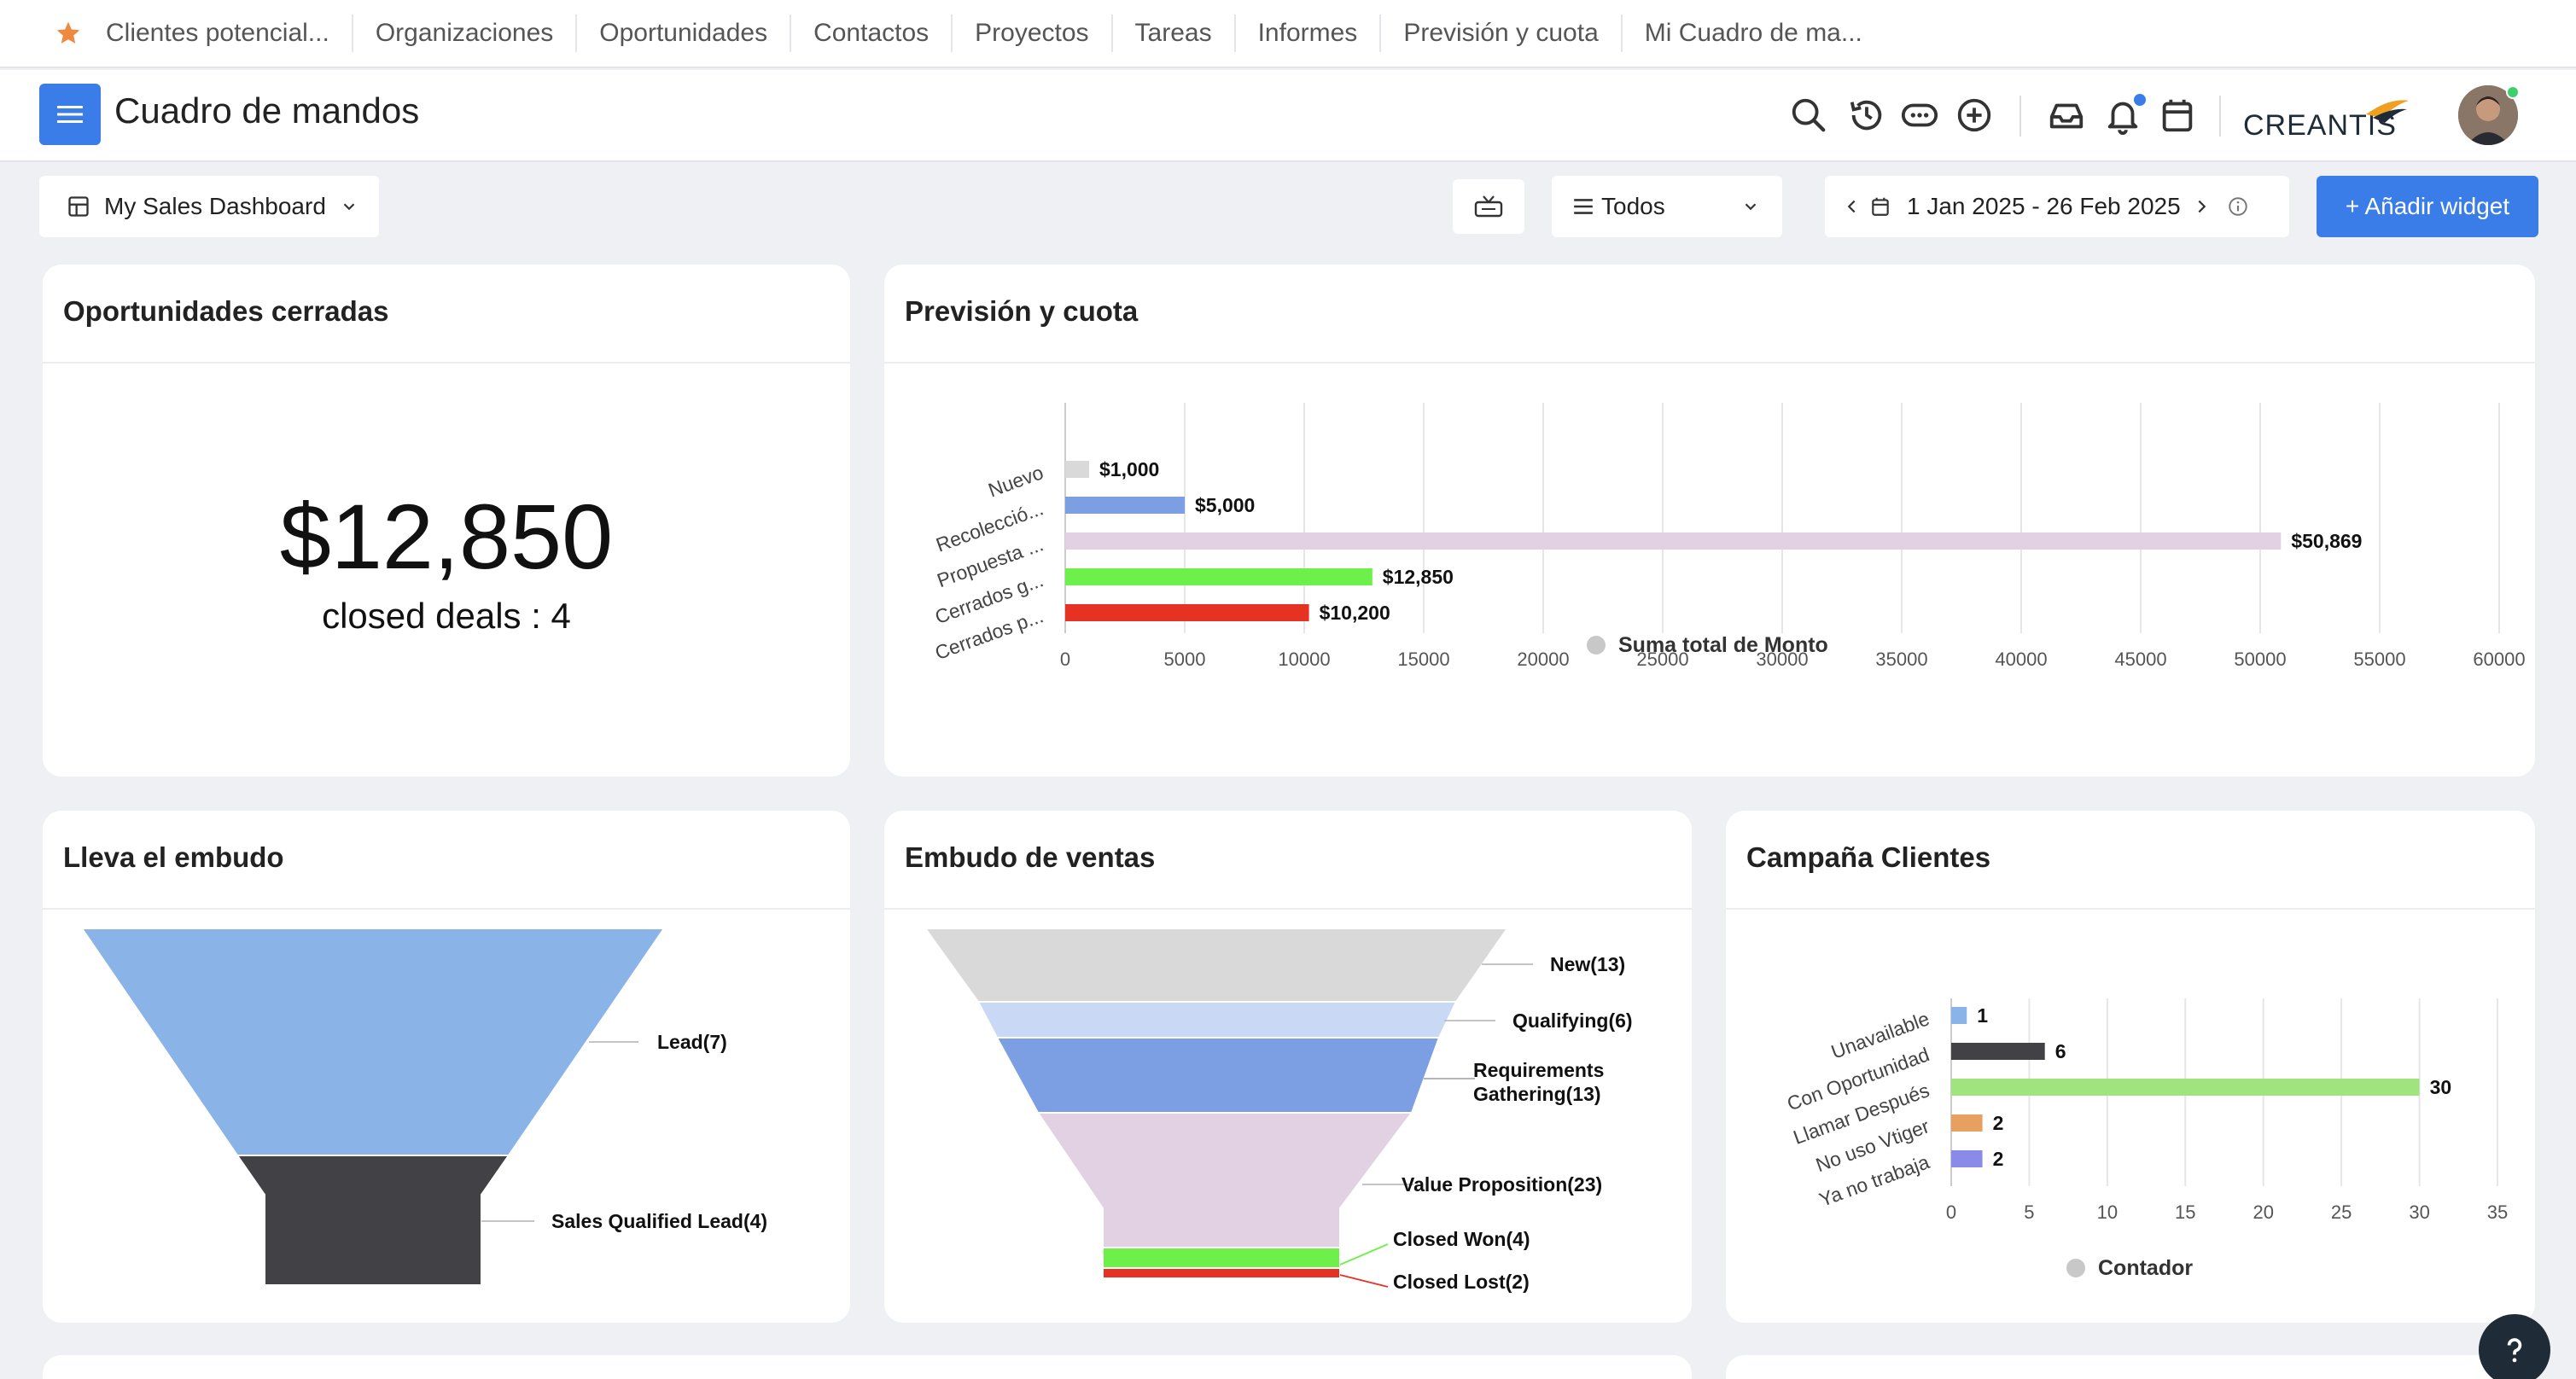  I want to click on page-header: Cuadro de mandos CREANTIS, so click(1288, 116).